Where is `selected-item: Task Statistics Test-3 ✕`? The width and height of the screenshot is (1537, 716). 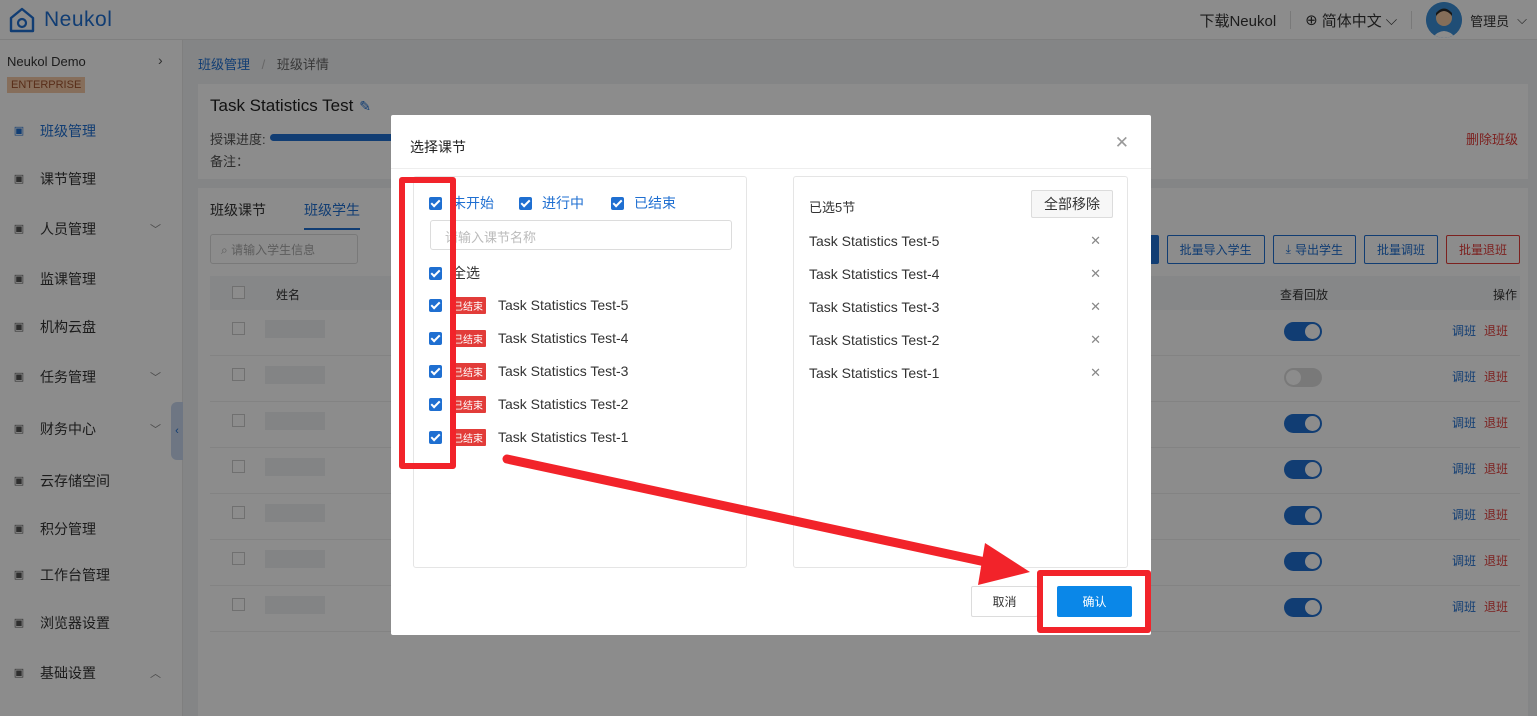
selected-item: Task Statistics Test-3 ✕ is located at coordinates (959, 307).